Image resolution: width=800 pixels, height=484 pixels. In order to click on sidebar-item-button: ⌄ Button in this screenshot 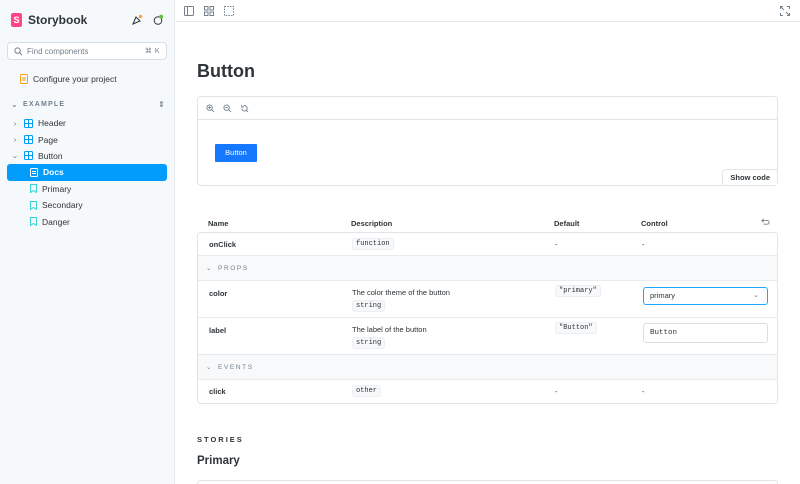, I will do `click(87, 156)`.